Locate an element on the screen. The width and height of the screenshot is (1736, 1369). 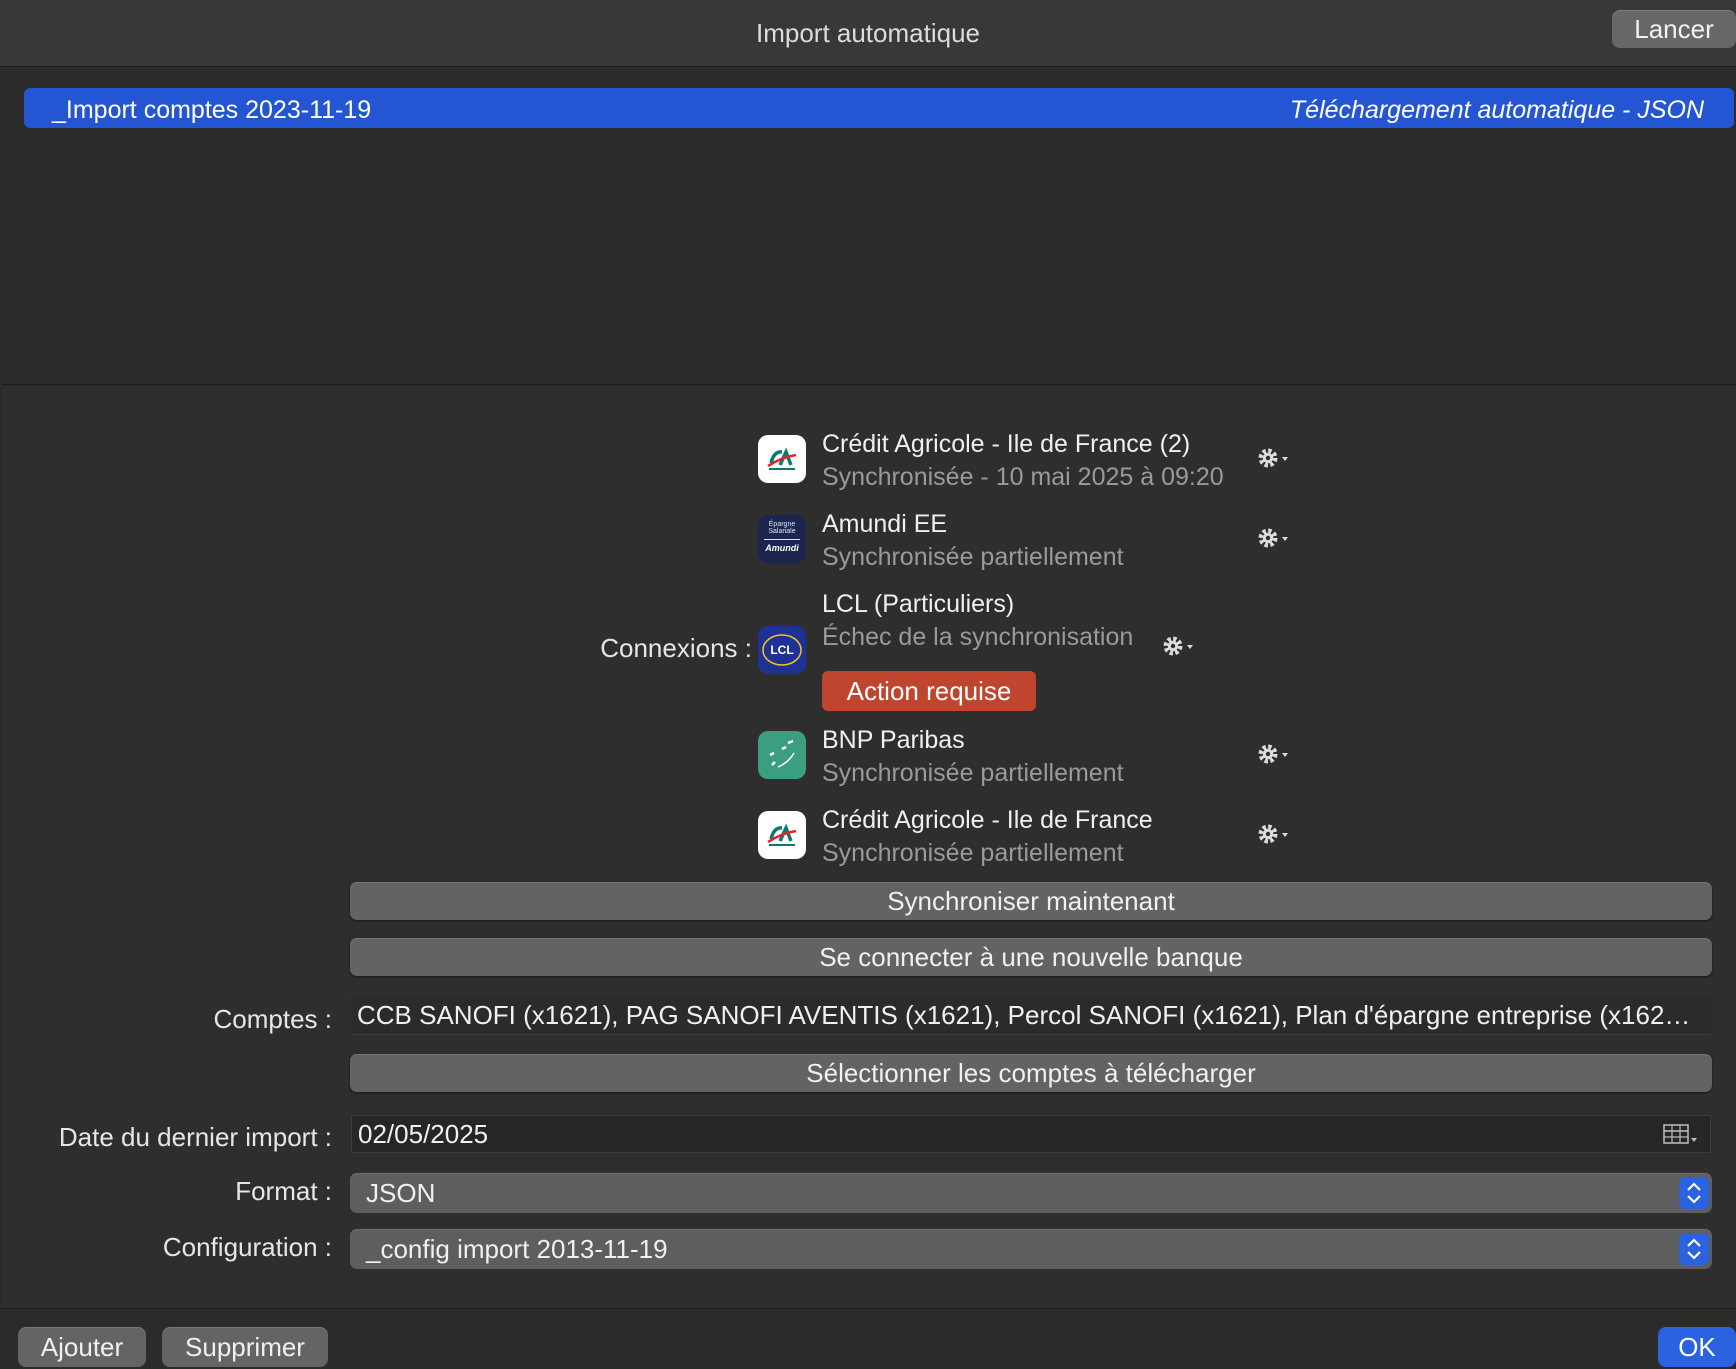
amundi-logo-text-3: Amundi is located at coordinates (782, 548).